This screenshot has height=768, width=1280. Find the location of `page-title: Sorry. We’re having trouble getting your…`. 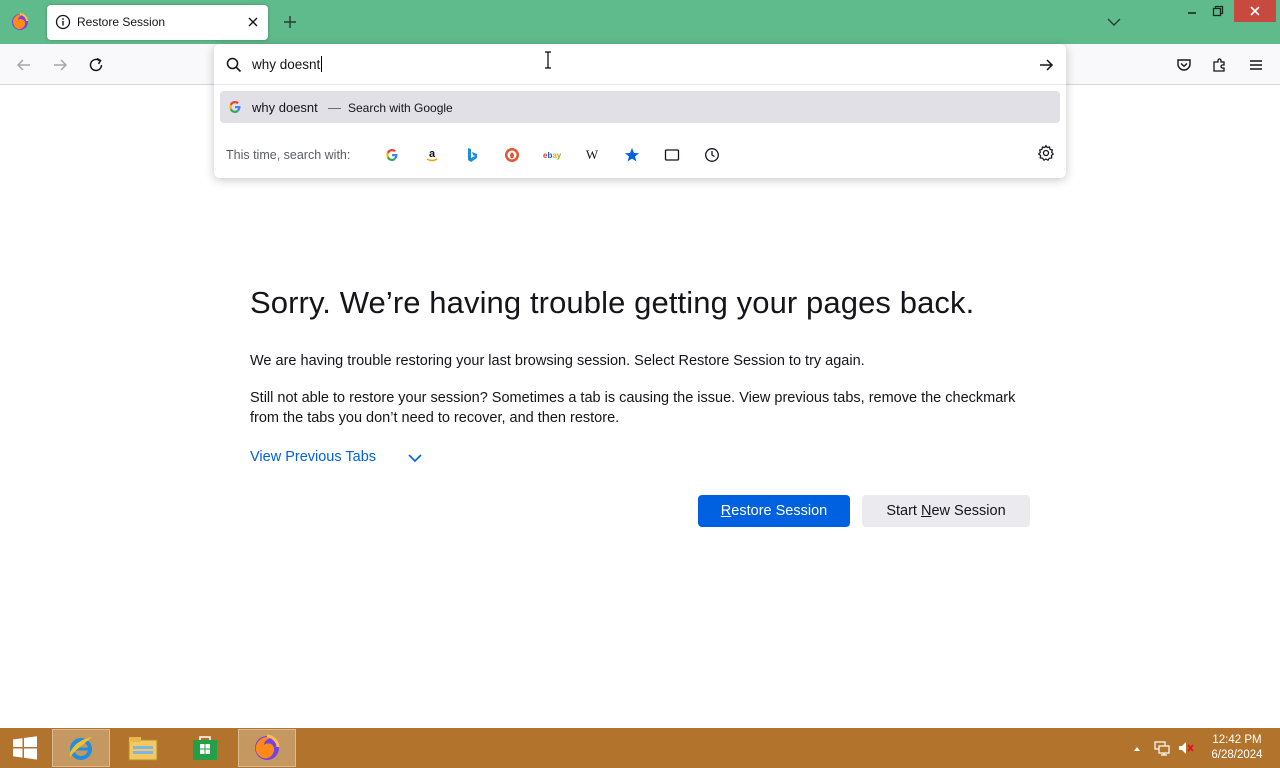

page-title: Sorry. We’re having trouble getting your… is located at coordinates (612, 302).